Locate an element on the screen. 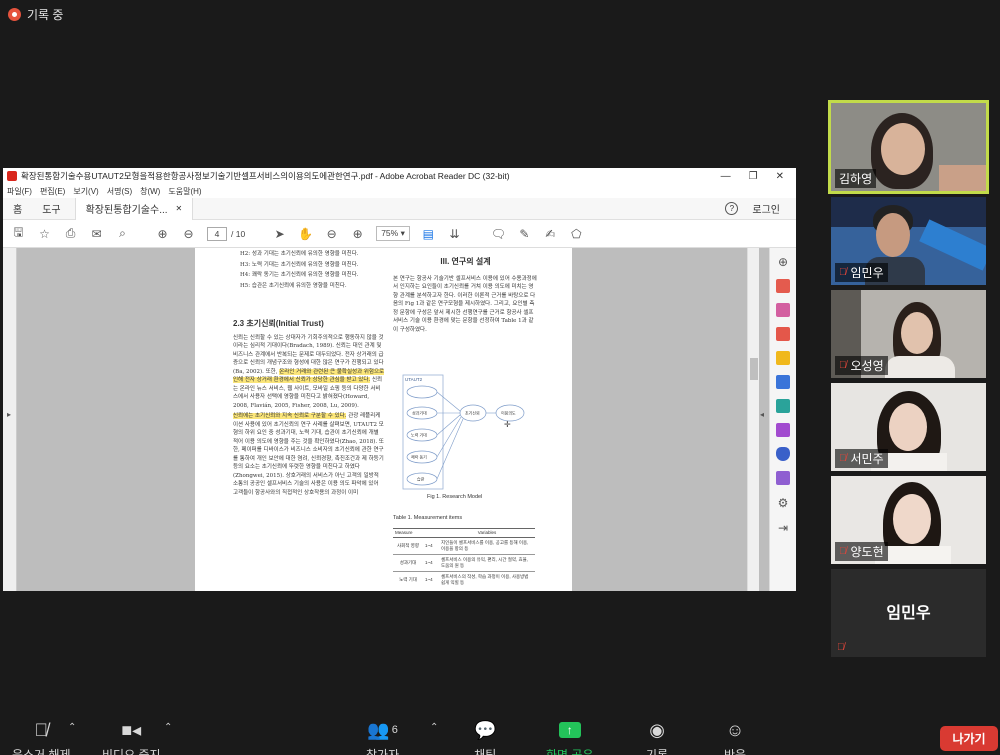 This screenshot has width=1000, height=755. hand-icon: ✋ is located at coordinates (305, 233).